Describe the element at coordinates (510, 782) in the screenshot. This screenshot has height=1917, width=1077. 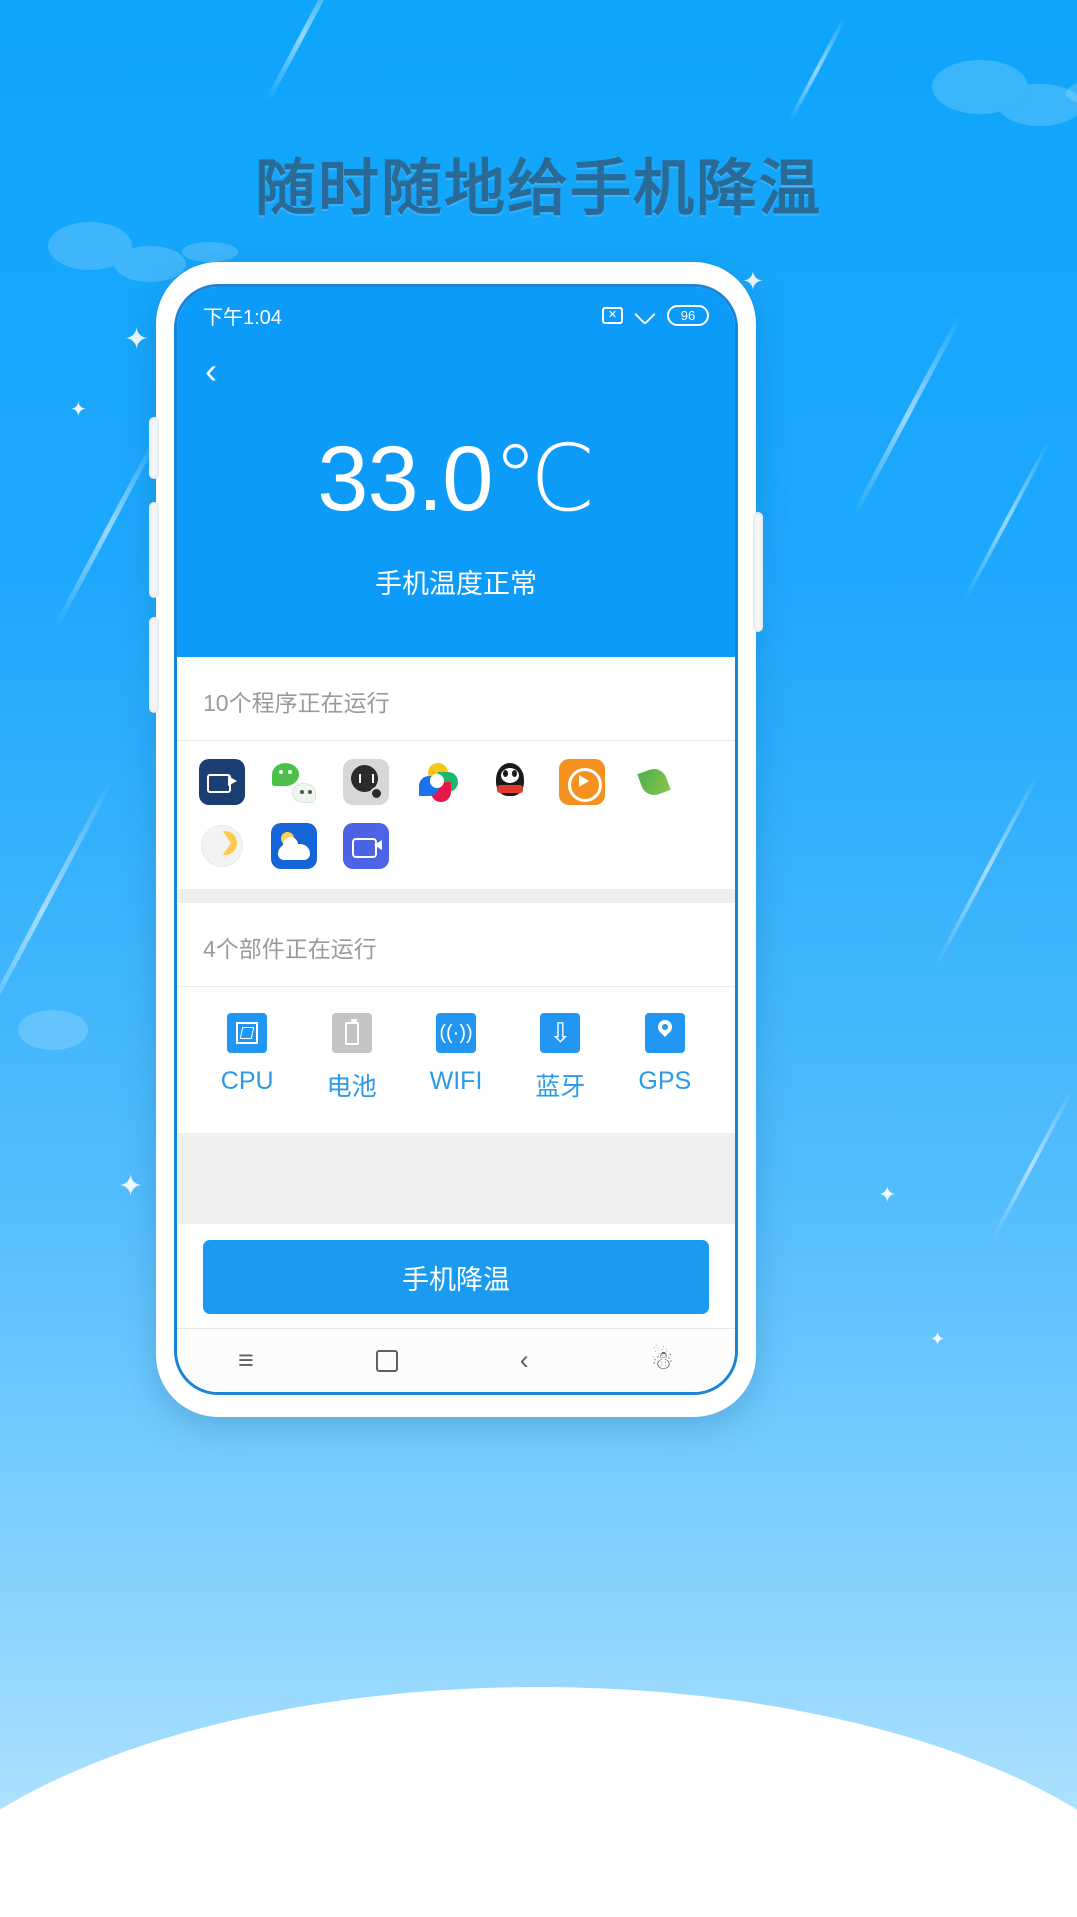
I see `qq-app-icon` at that location.